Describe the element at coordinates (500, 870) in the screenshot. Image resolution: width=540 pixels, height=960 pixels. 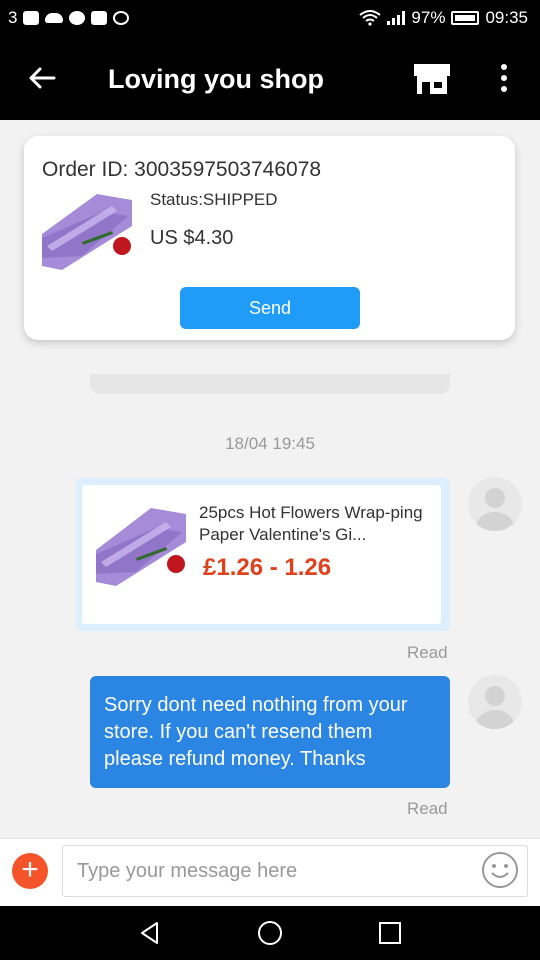
I see `emoji-icon` at that location.